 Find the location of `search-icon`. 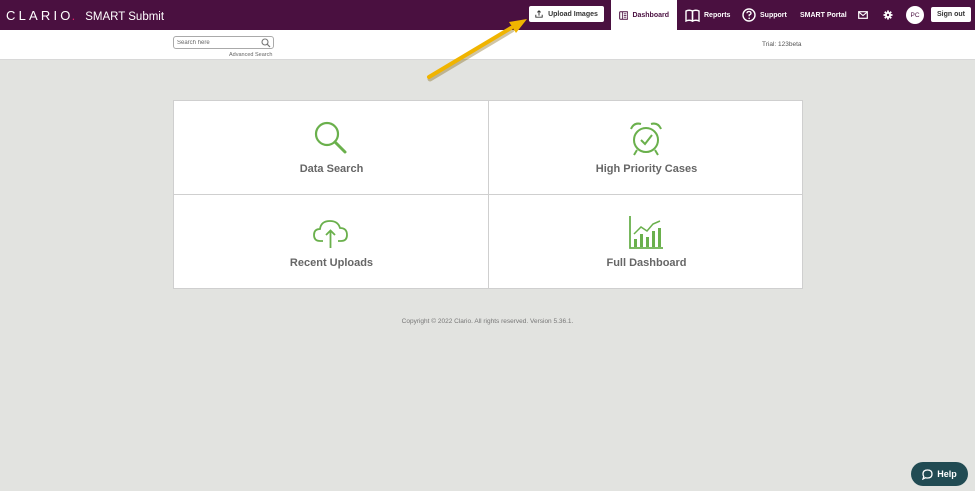

search-icon is located at coordinates (266, 43).